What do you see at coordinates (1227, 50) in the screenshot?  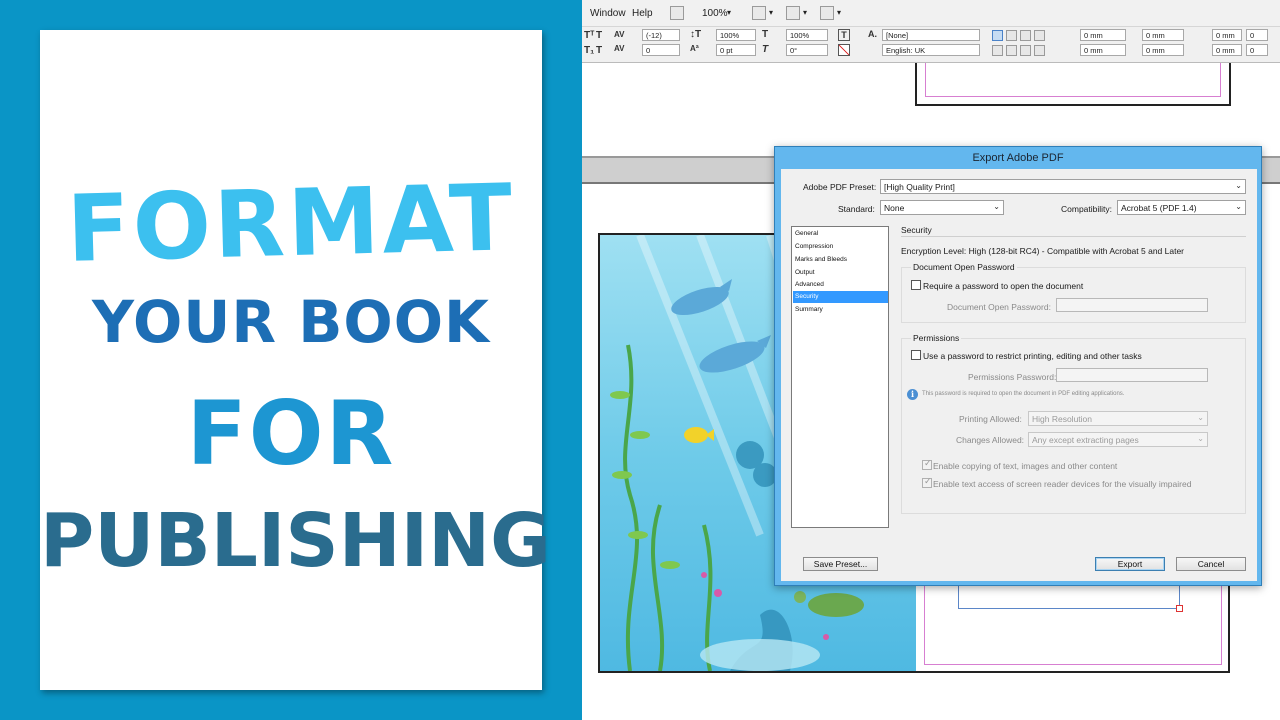 I see `space-after-input: 0 mm` at bounding box center [1227, 50].